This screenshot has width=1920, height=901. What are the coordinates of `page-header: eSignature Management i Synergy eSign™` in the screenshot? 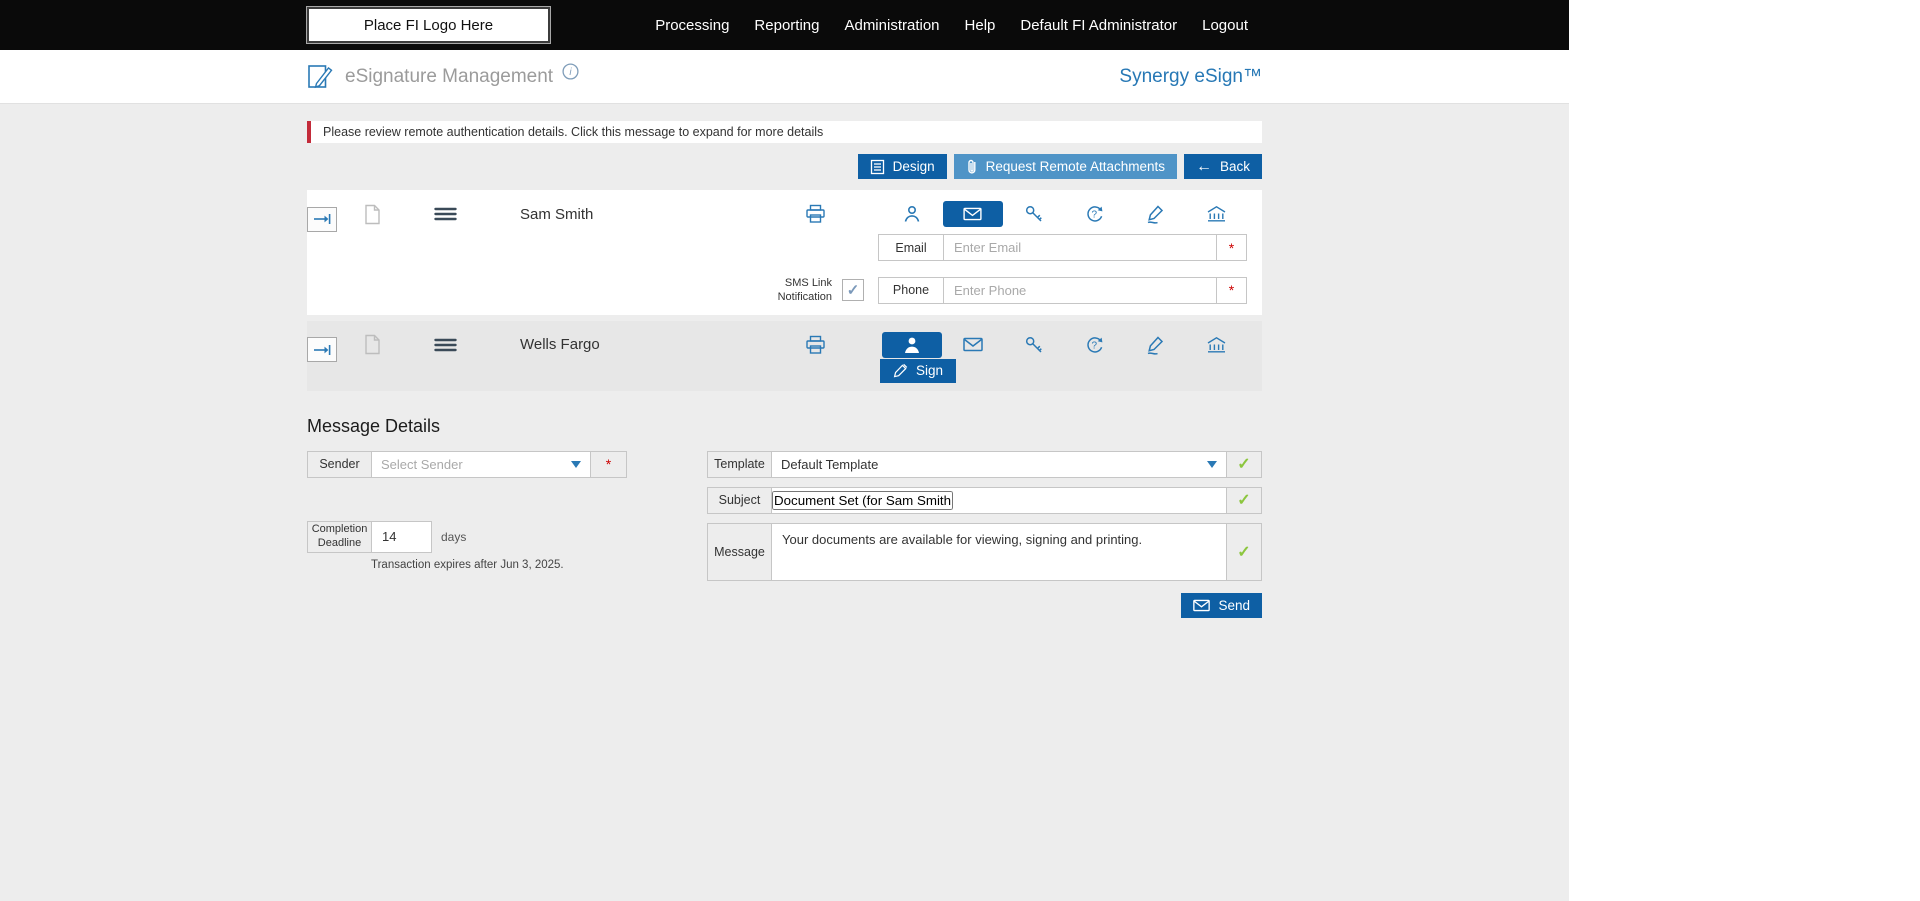 It's located at (784, 77).